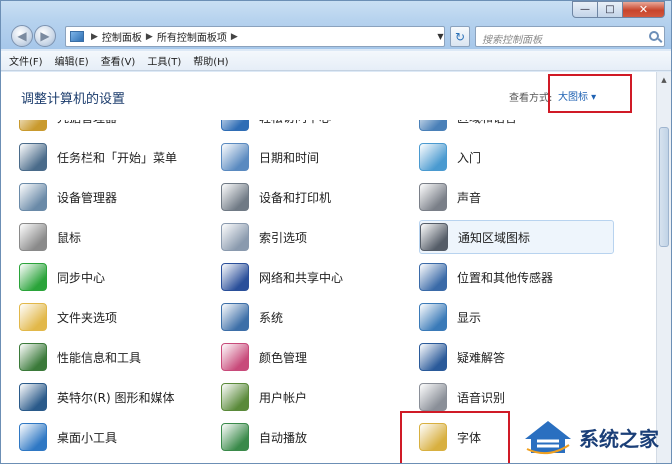 Image resolution: width=672 pixels, height=464 pixels. What do you see at coordinates (283, 237) in the screenshot?
I see `cp-item-label: 索引选项` at bounding box center [283, 237].